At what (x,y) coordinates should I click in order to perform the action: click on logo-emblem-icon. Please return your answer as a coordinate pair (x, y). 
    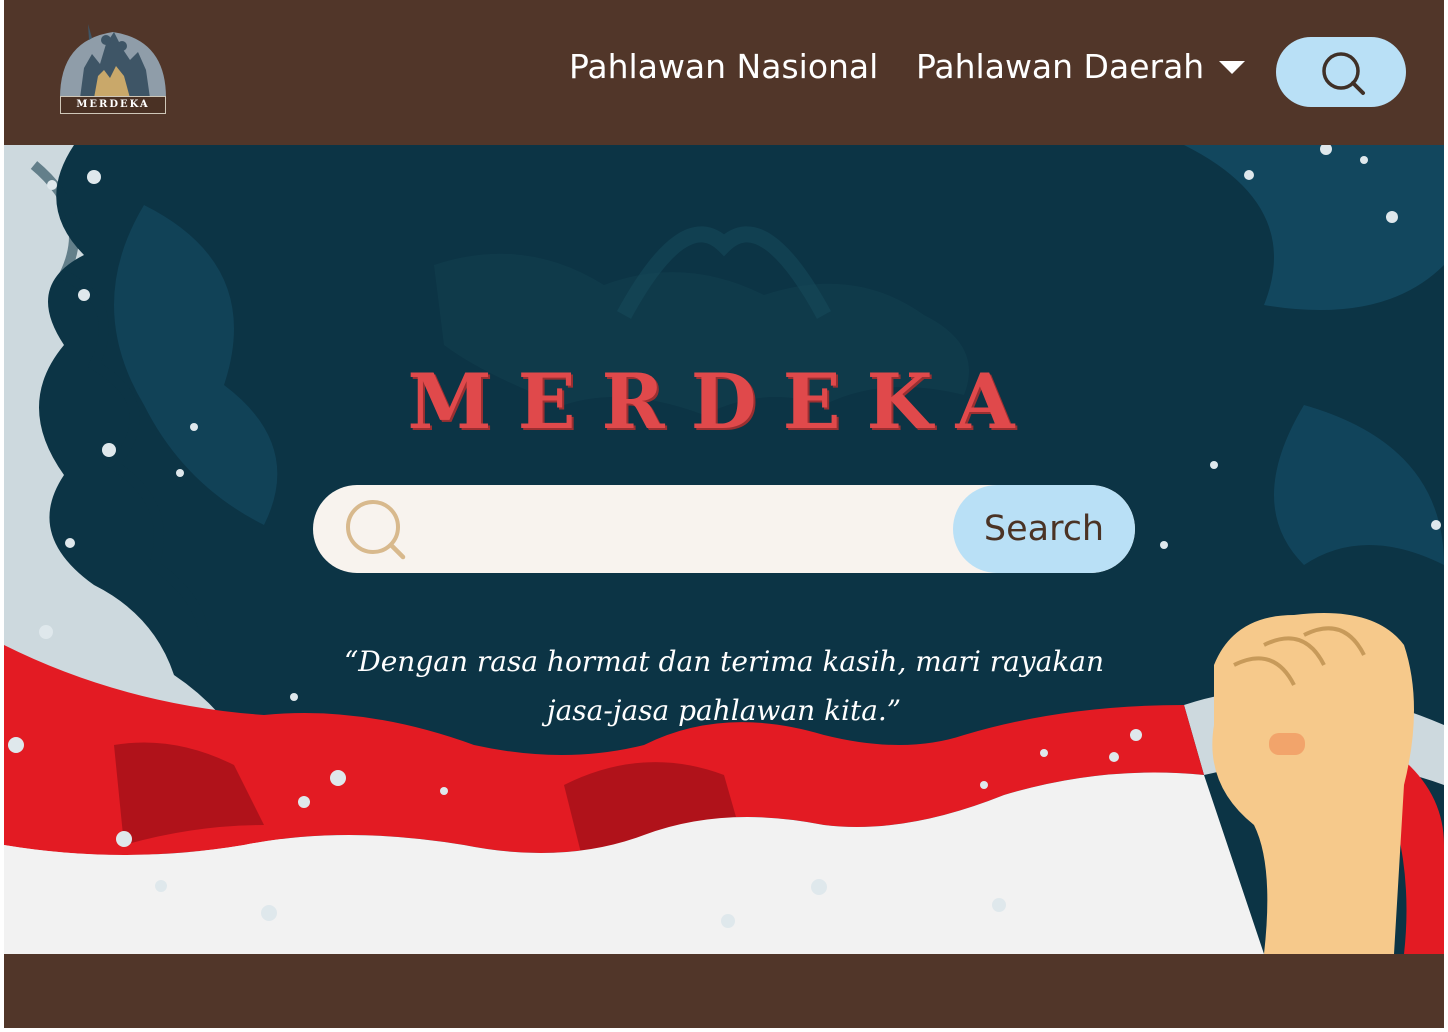
    Looking at the image, I should click on (113, 61).